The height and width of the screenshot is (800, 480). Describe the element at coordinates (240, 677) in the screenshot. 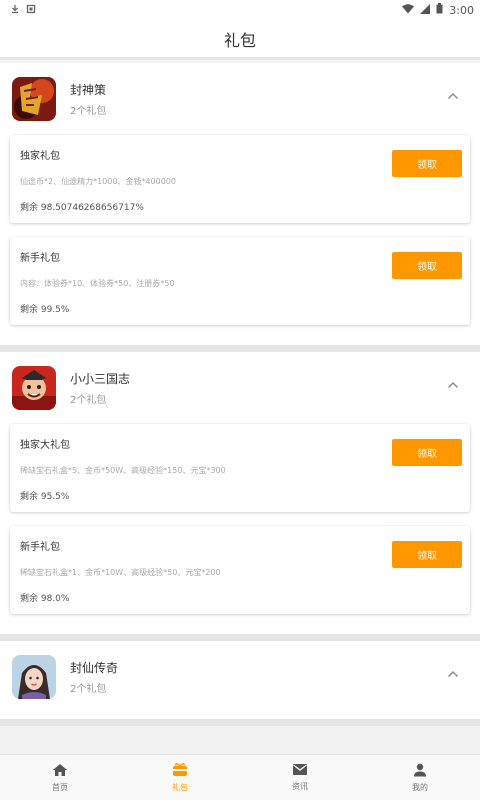

I see `game-header: 封仙传奇 2个礼包` at that location.